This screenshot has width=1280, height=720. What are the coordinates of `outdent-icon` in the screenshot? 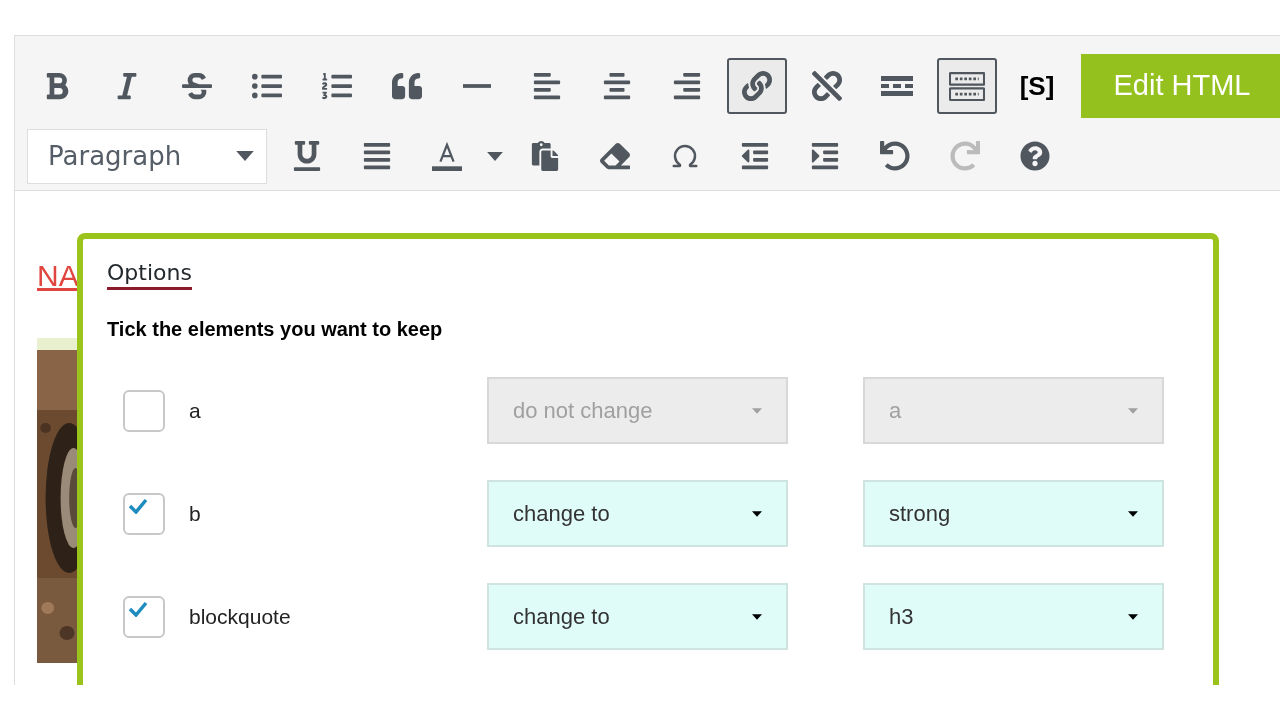 It's located at (755, 156).